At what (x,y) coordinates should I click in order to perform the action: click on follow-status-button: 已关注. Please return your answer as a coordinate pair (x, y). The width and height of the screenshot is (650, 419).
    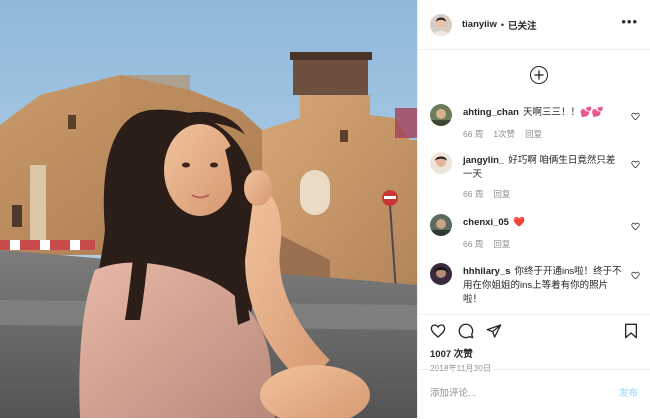
    Looking at the image, I should click on (522, 25).